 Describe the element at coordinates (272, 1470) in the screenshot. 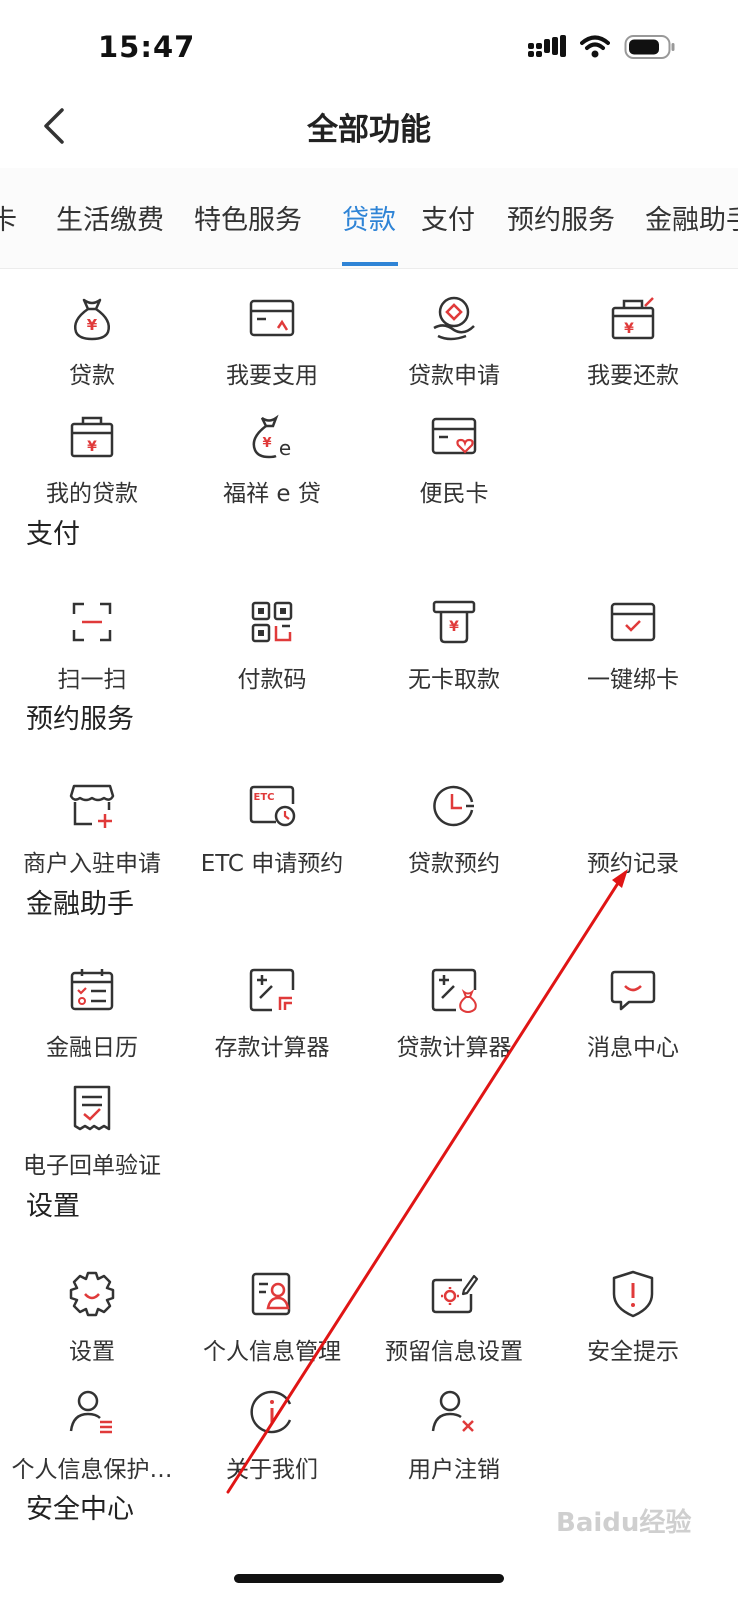

I see `item-label: 关于我们` at that location.